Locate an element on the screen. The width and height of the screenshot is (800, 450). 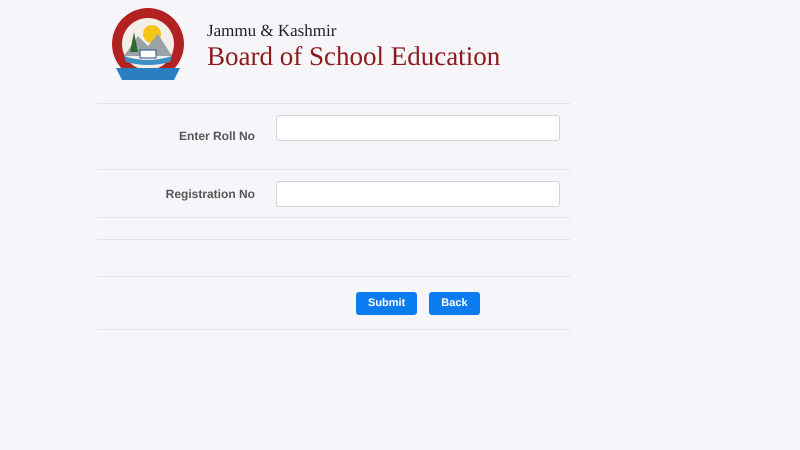
header-title: Board of School Education is located at coordinates (353, 55).